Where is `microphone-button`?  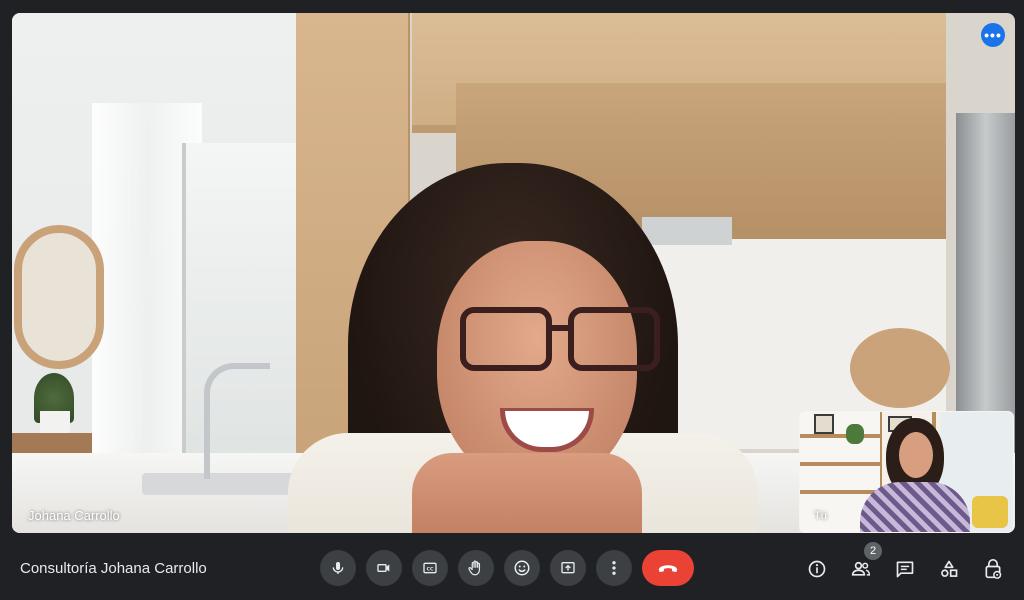
microphone-button is located at coordinates (338, 568).